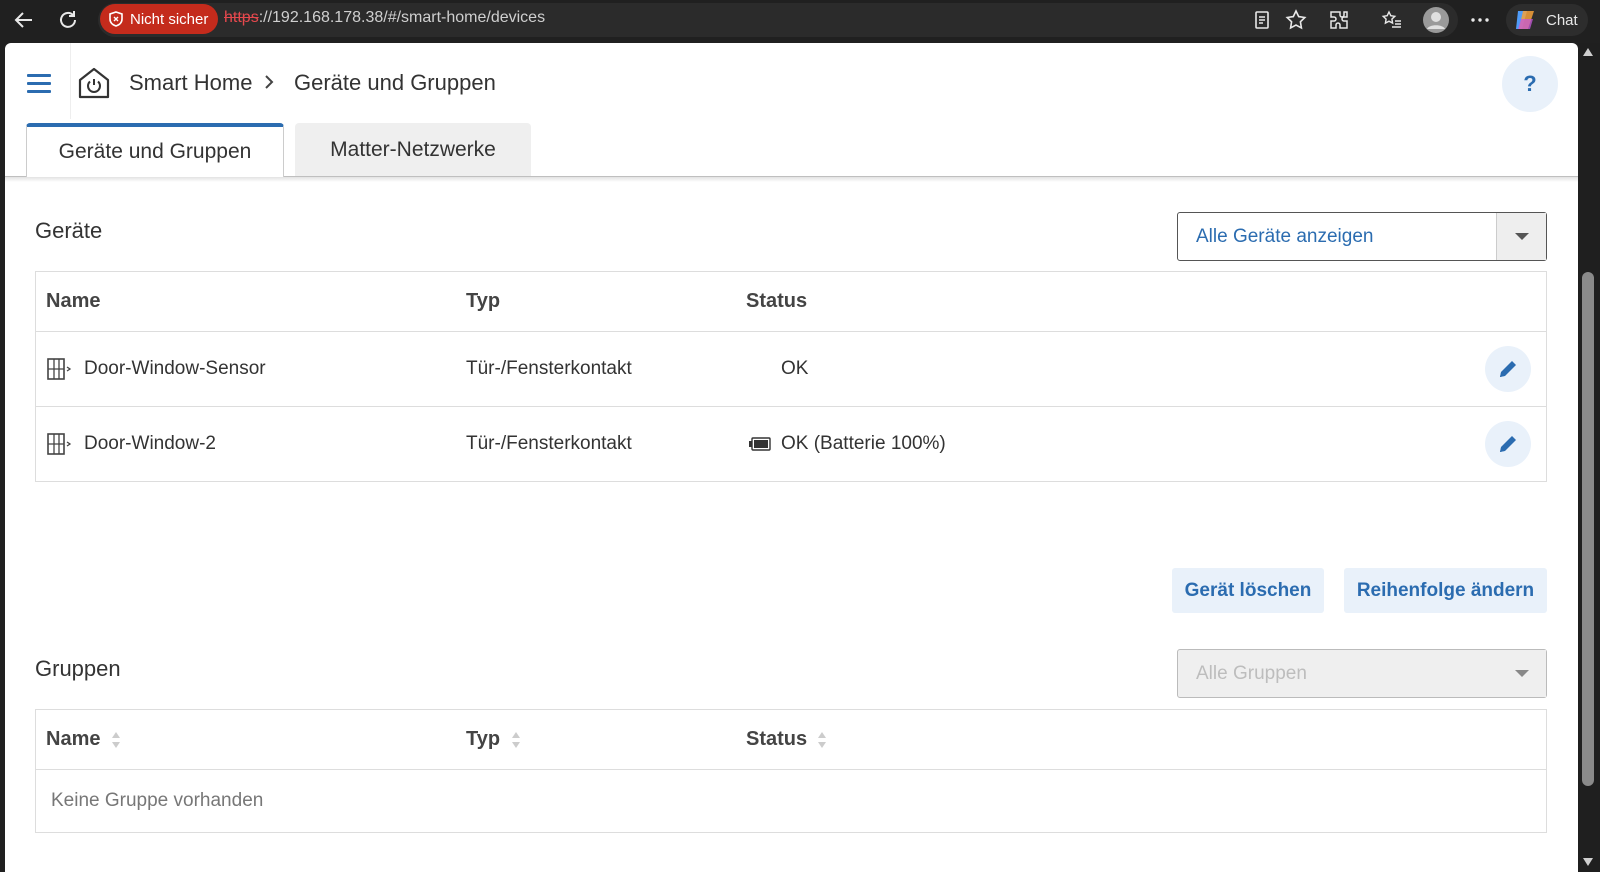 This screenshot has height=872, width=1600. Describe the element at coordinates (760, 444) in the screenshot. I see `battery-full-icon` at that location.